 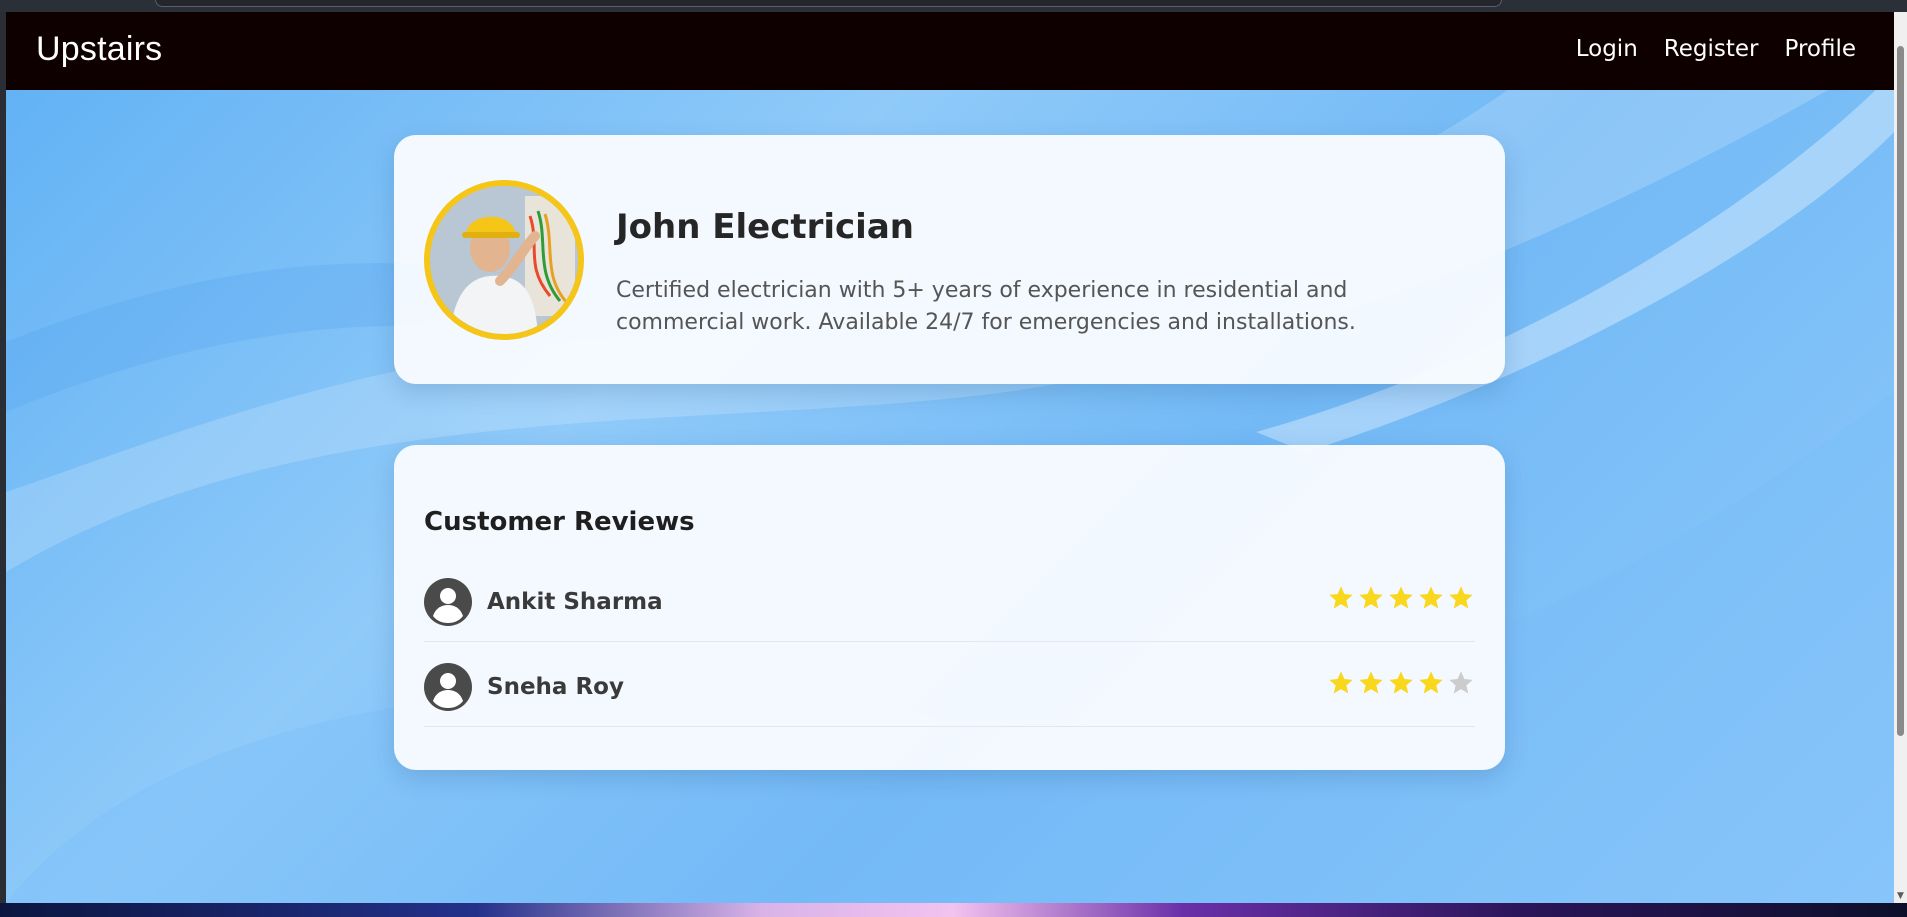 What do you see at coordinates (575, 602) in the screenshot?
I see `reviewer-name: Ankit Sharma` at bounding box center [575, 602].